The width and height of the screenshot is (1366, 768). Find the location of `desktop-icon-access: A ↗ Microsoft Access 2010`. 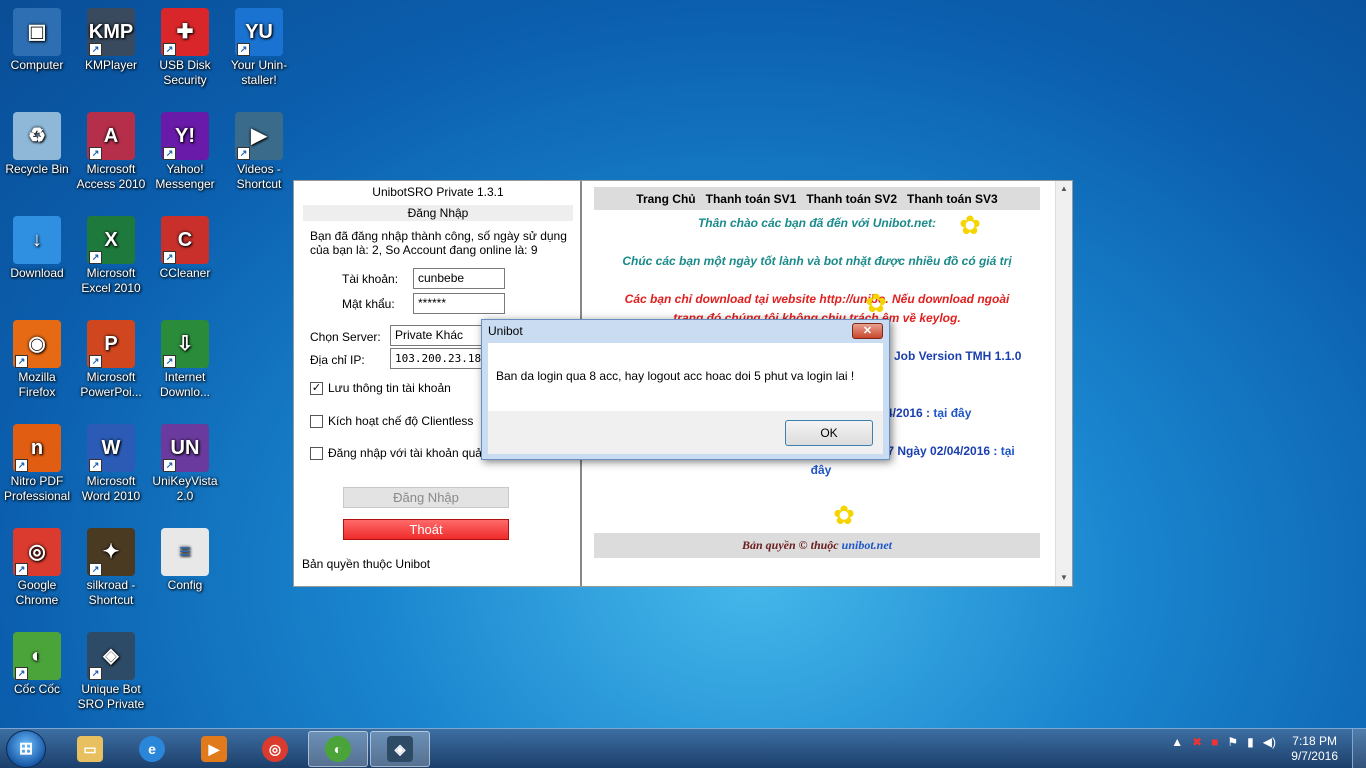

desktop-icon-access: A ↗ Microsoft Access 2010 is located at coordinates (111, 152).